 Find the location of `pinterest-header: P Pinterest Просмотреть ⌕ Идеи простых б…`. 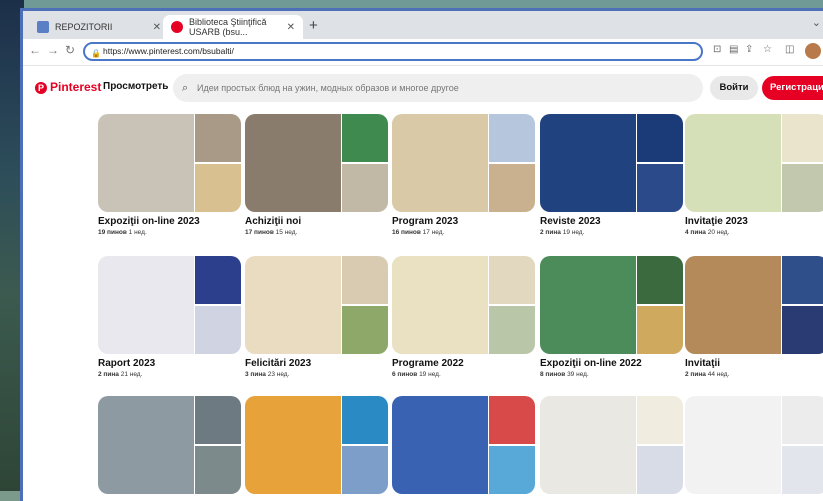

pinterest-header: P Pinterest Просмотреть ⌕ Идеи простых б… is located at coordinates (423, 89).